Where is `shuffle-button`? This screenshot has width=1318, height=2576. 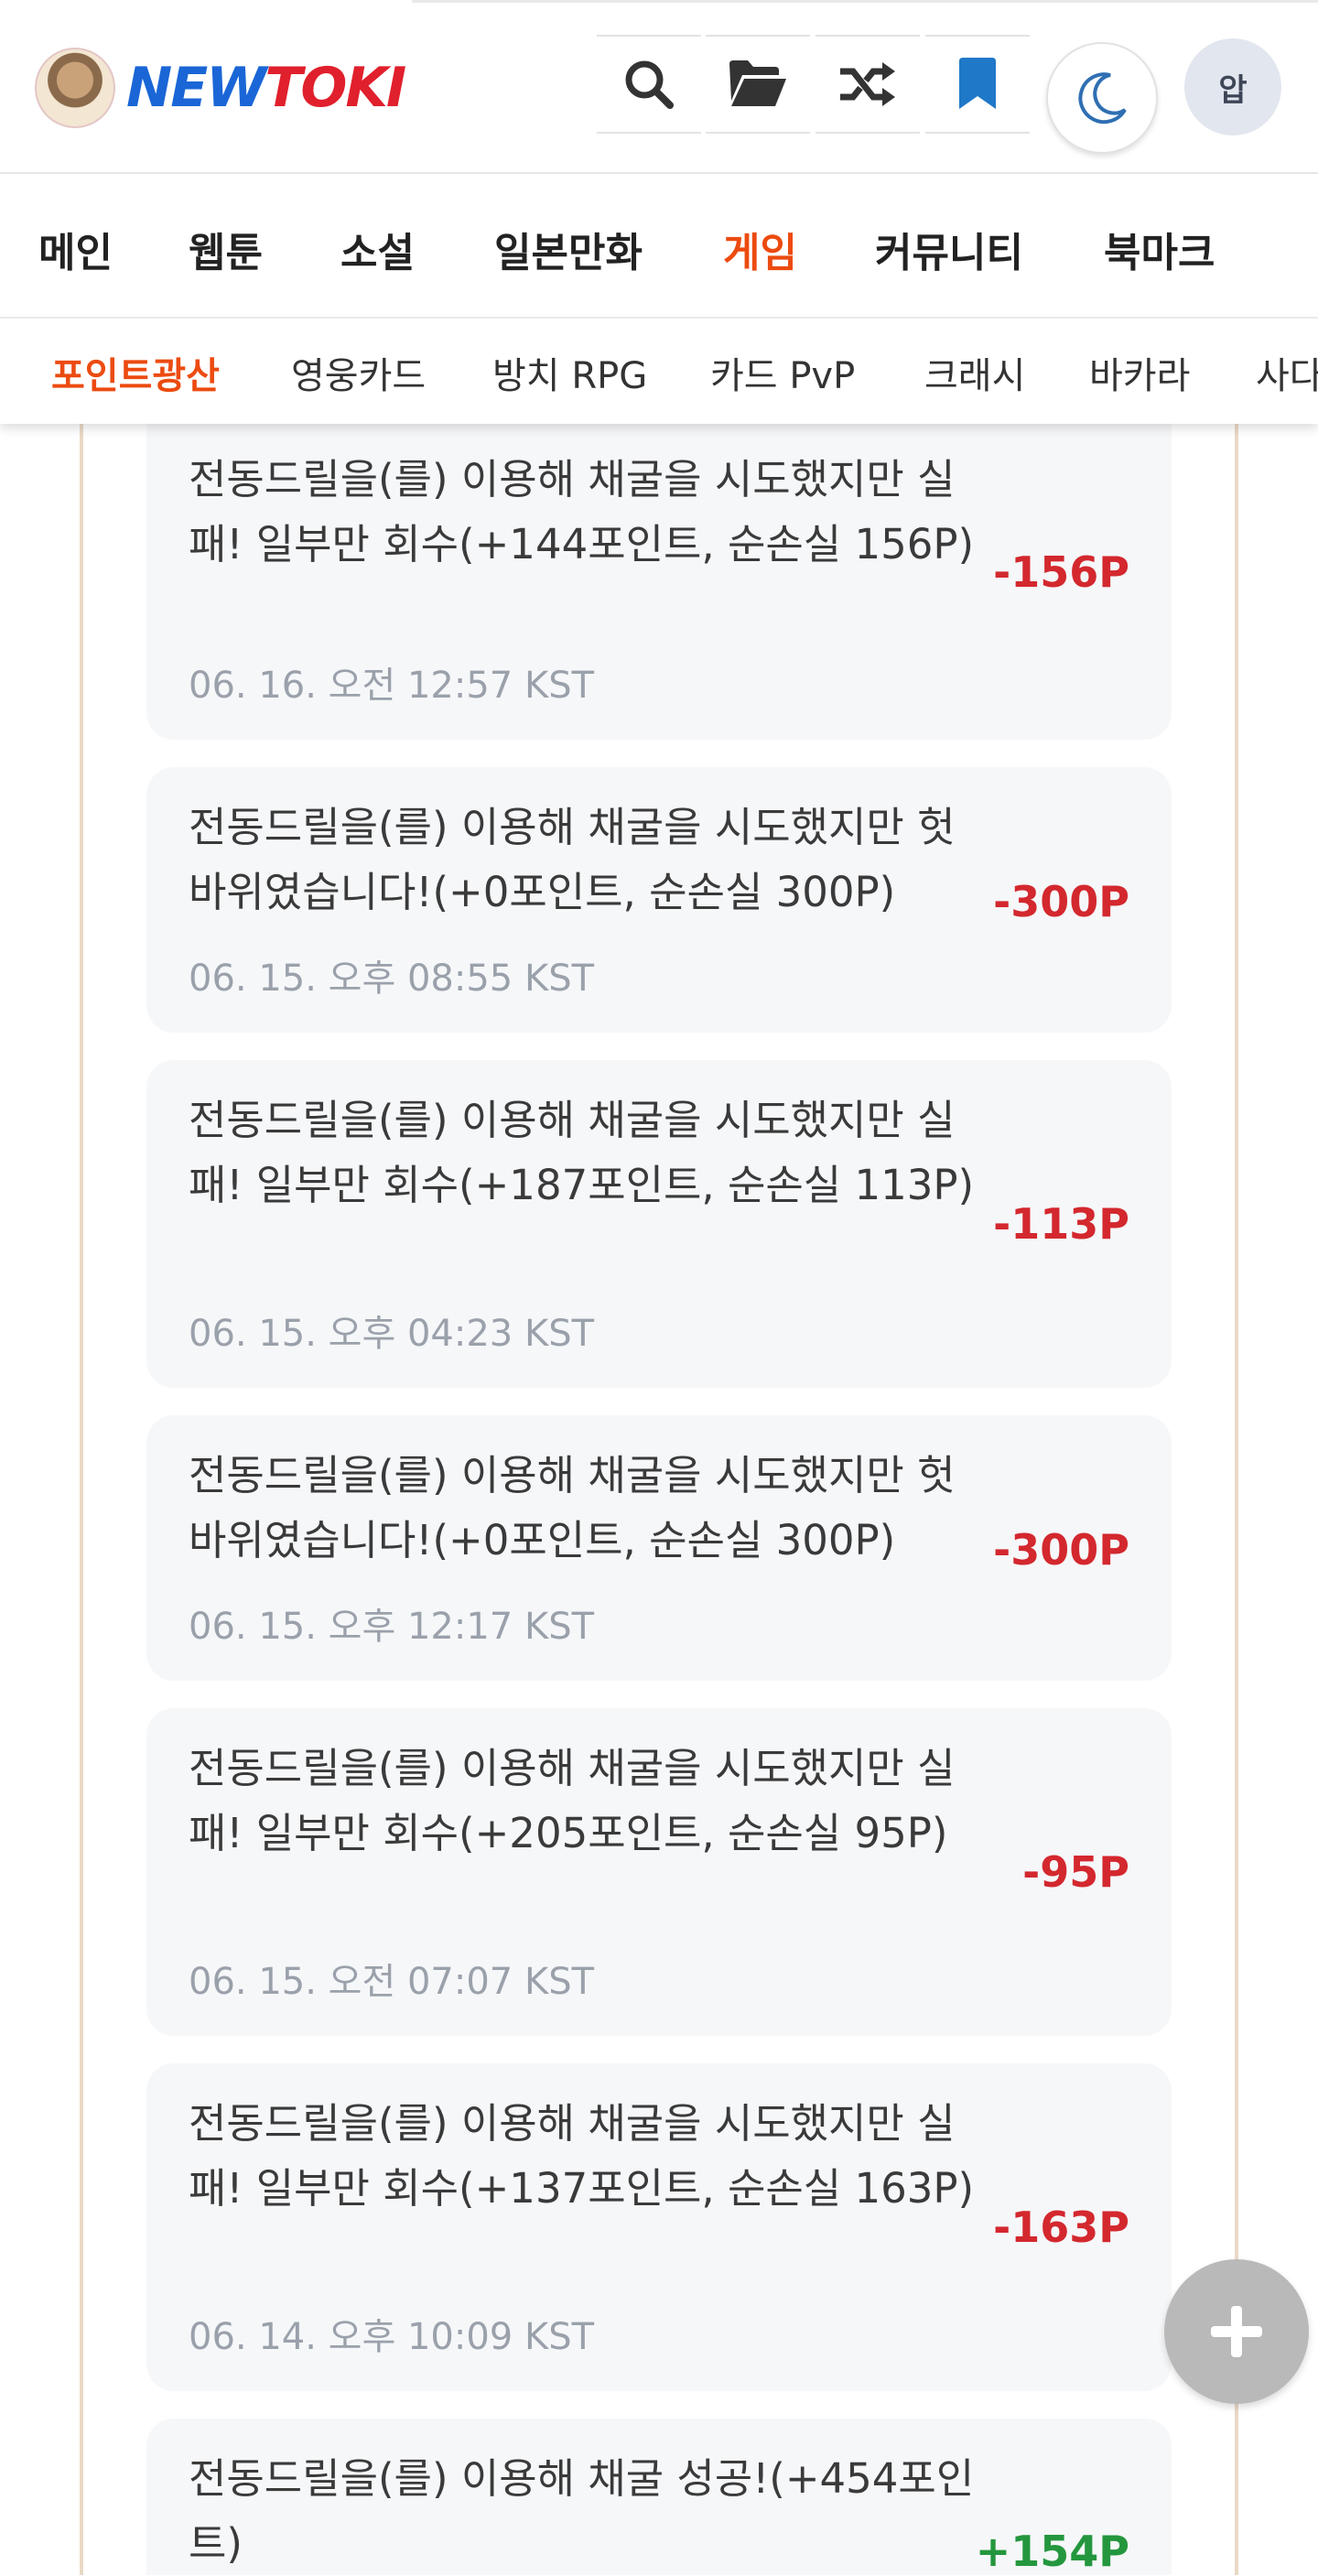
shuffle-button is located at coordinates (868, 85).